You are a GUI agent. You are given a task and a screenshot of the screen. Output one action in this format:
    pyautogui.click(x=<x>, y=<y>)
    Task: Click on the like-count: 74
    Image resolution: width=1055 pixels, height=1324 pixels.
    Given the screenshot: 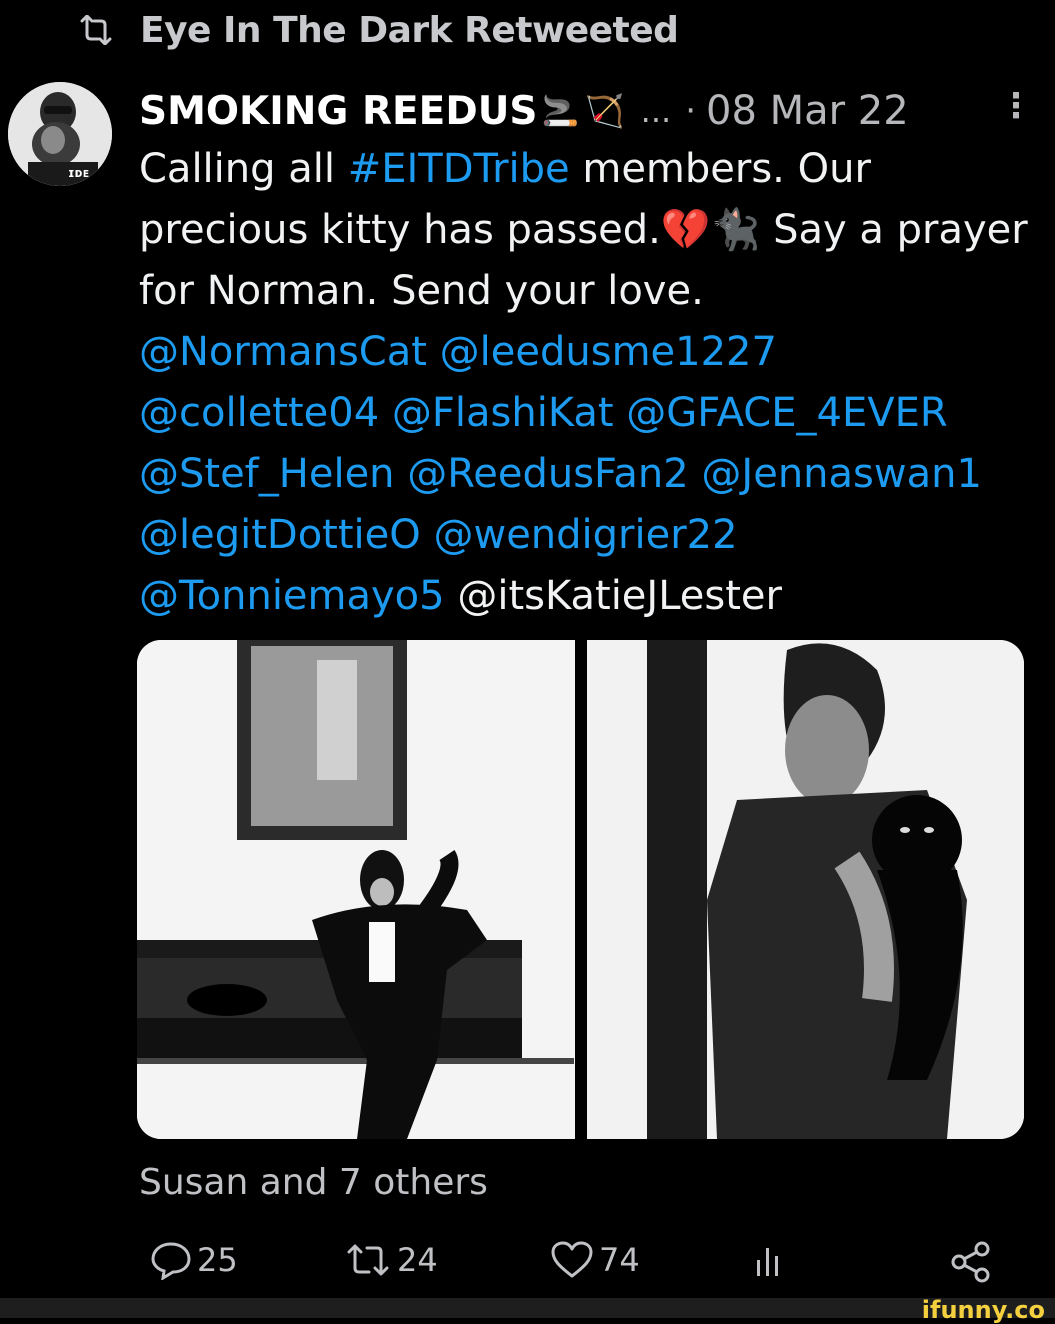 What is the action you would take?
    pyautogui.click(x=619, y=1260)
    